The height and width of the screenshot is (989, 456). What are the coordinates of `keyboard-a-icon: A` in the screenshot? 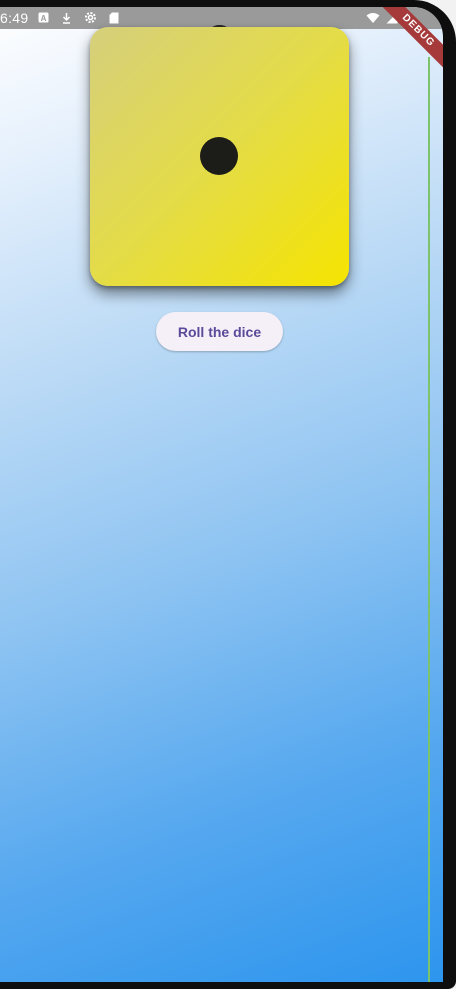 It's located at (43, 17).